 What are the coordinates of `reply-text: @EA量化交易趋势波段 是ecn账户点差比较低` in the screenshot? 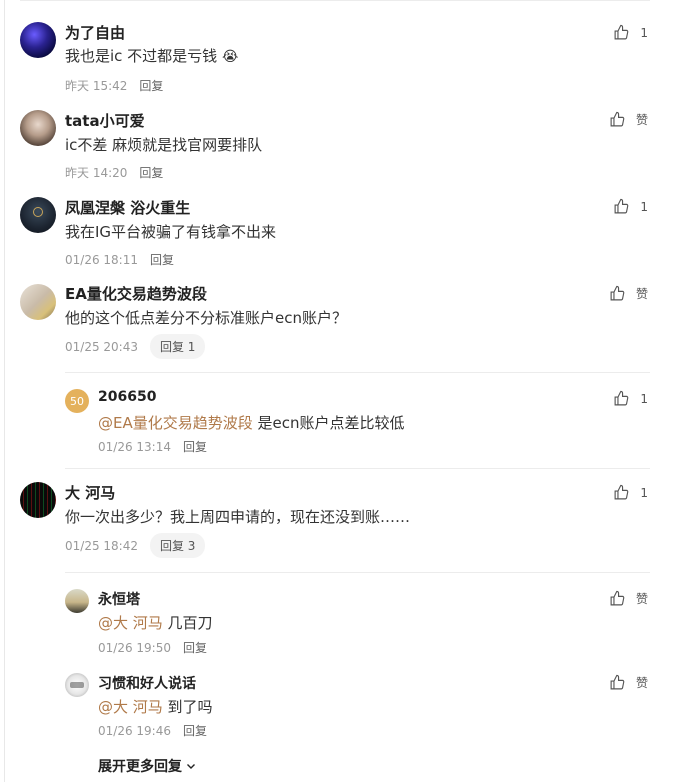 It's located at (251, 422).